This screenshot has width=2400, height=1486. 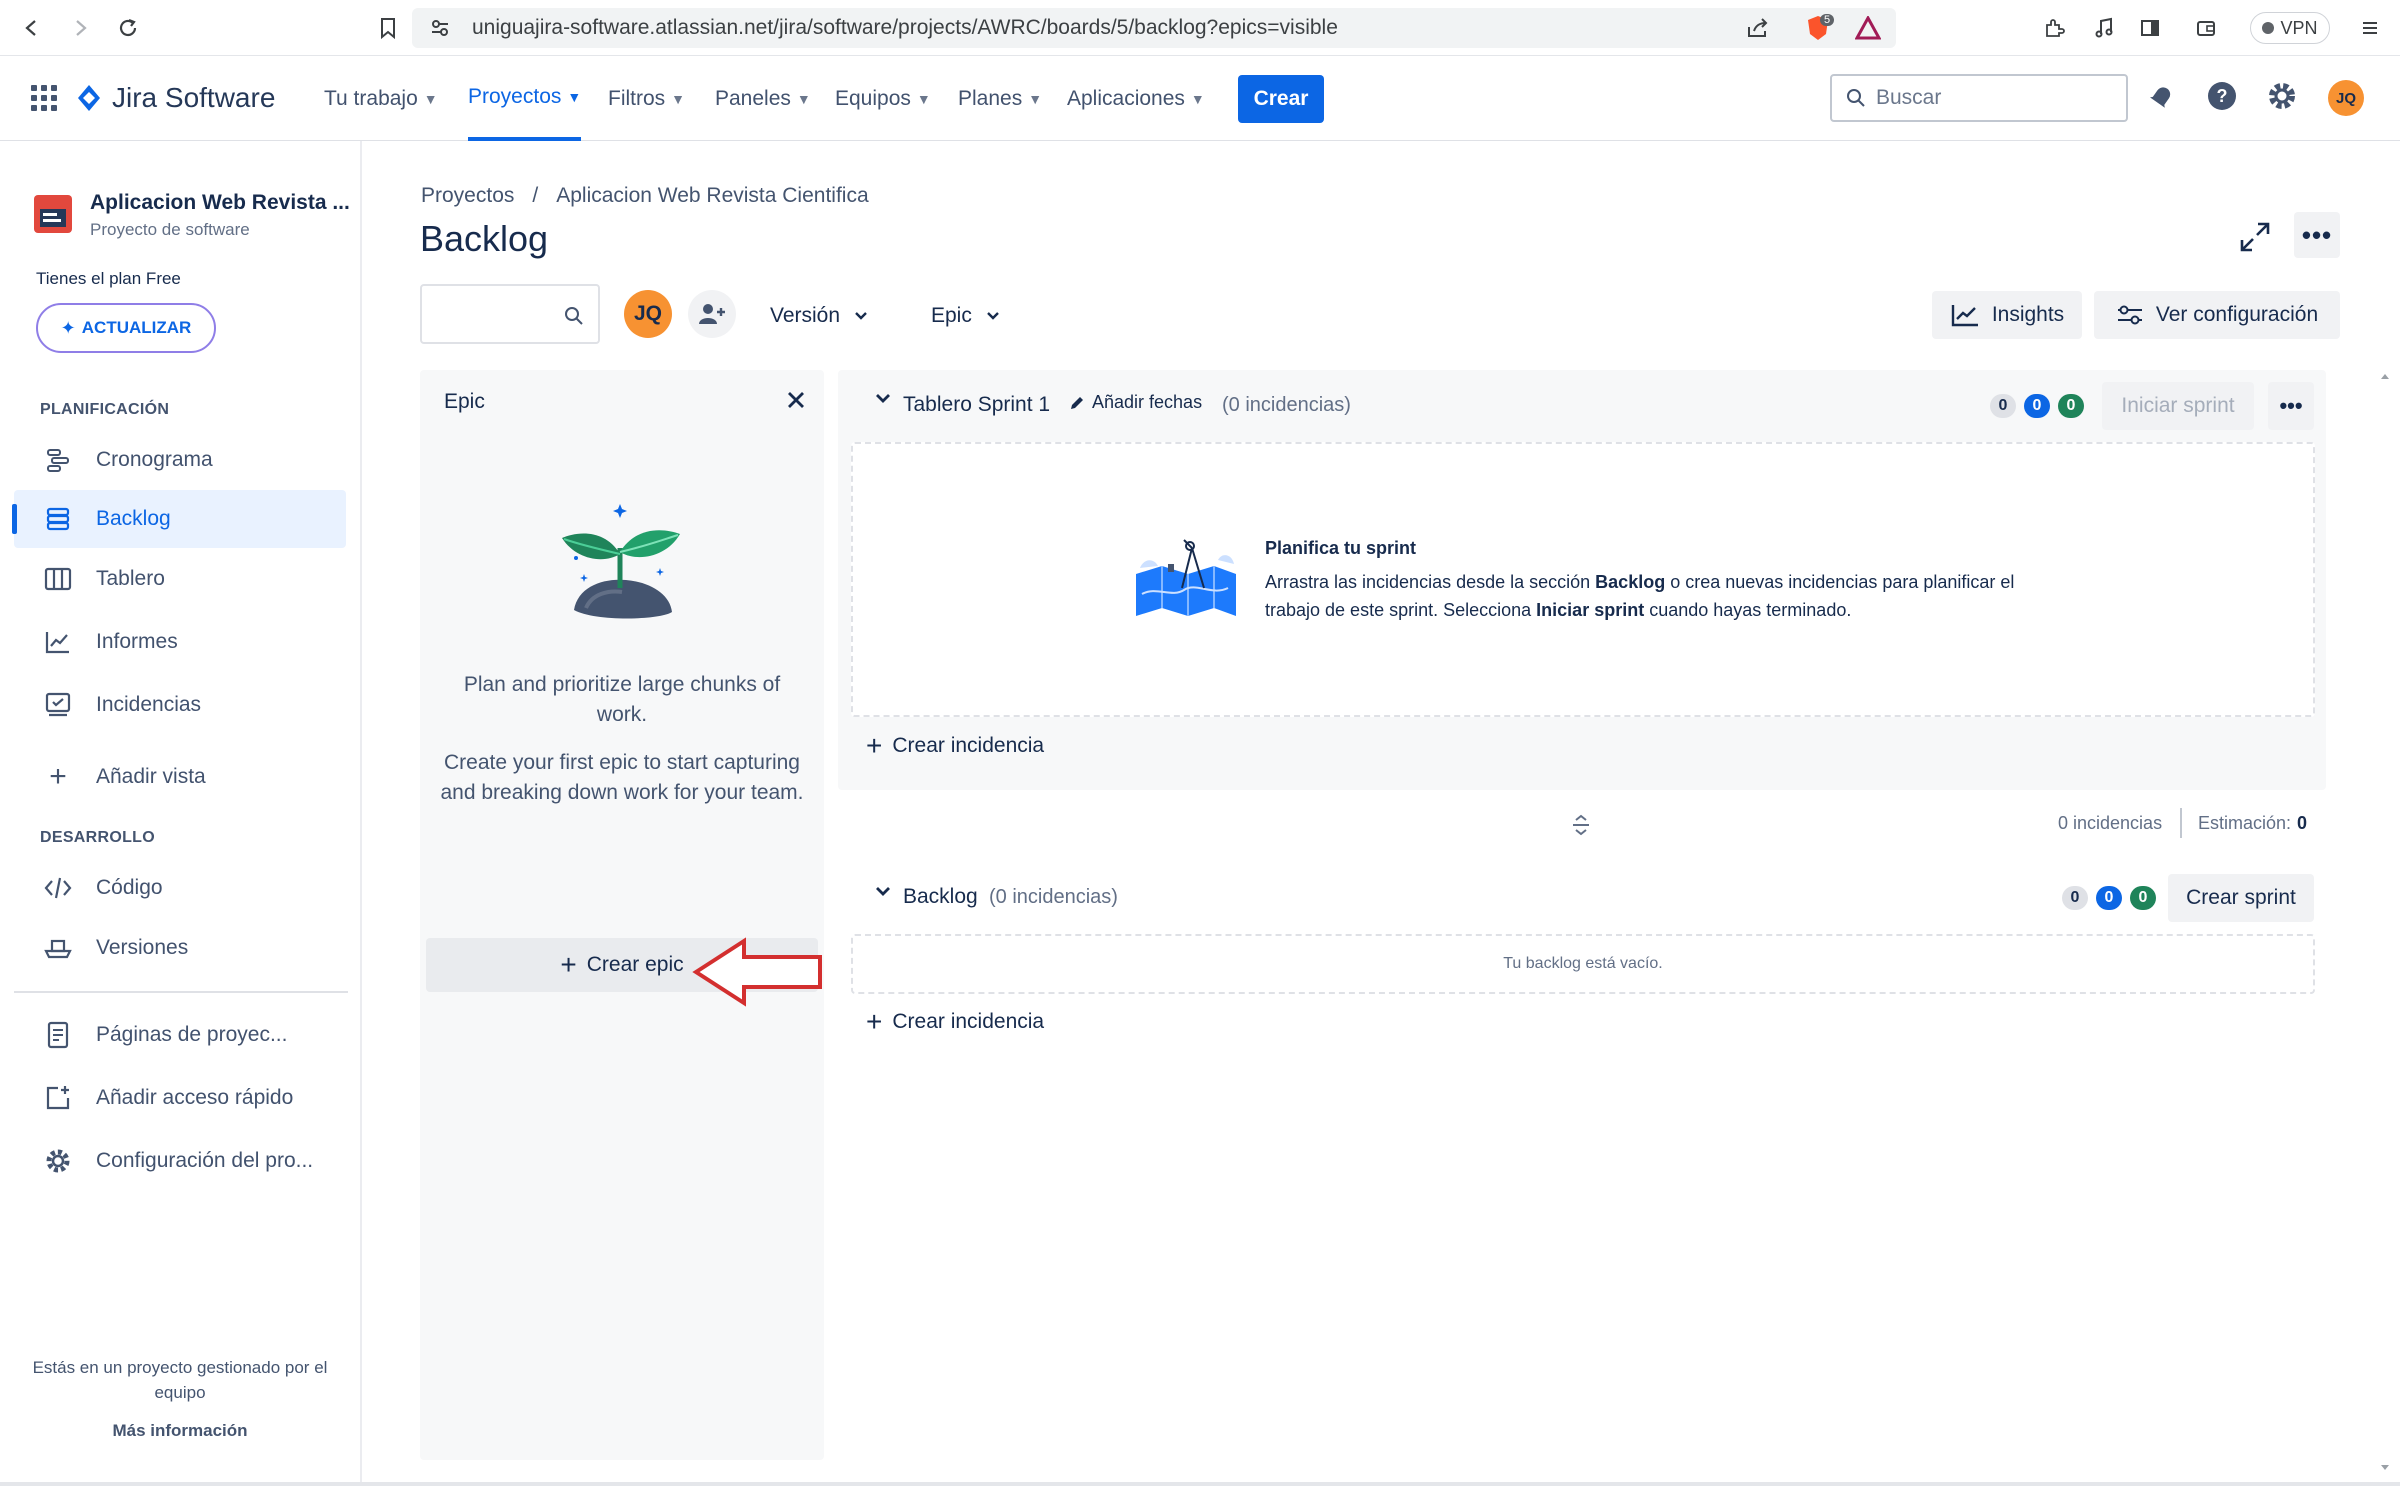 I want to click on insights-icon, so click(x=1964, y=316).